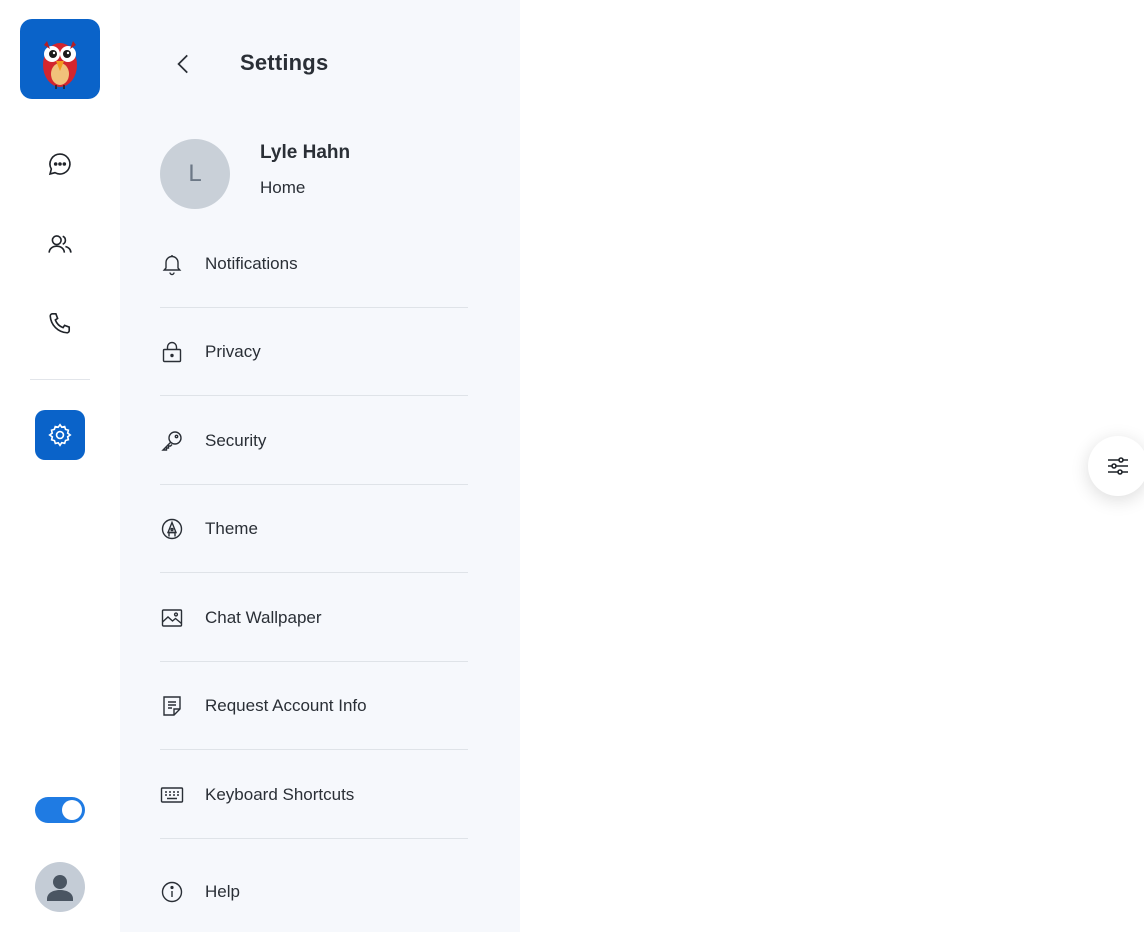 This screenshot has height=932, width=1144. What do you see at coordinates (60, 466) in the screenshot?
I see `nav-rail` at bounding box center [60, 466].